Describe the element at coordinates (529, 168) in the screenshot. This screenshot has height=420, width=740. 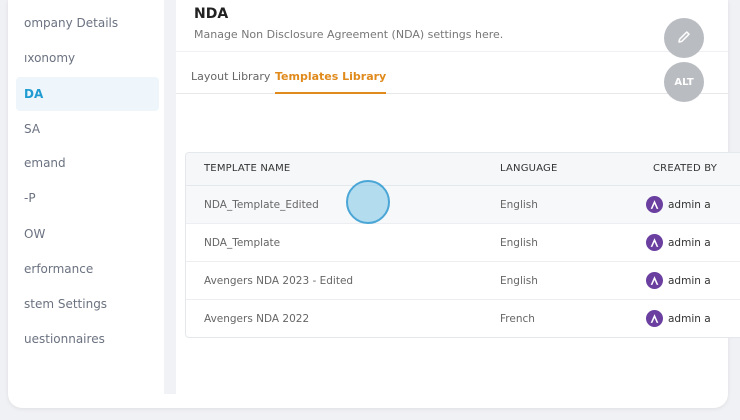
I see `column-header-language: LANGUAGE` at that location.